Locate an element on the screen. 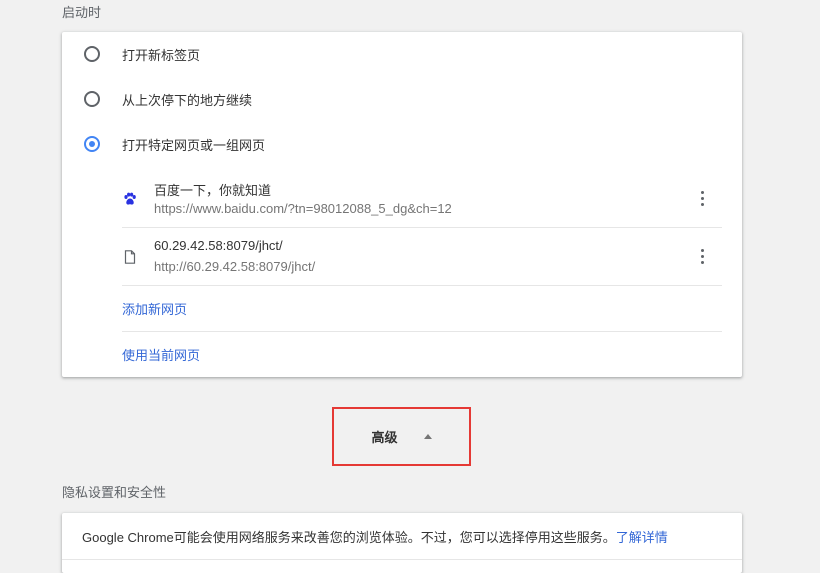 Image resolution: width=820 pixels, height=573 pixels. radio-option-new-tab: 打开新标签页 is located at coordinates (402, 54).